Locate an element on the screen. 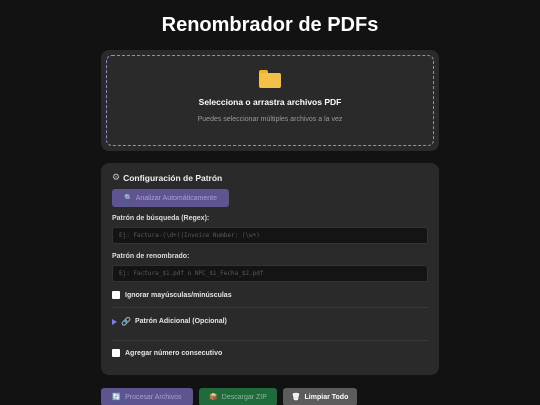 The height and width of the screenshot is (405, 540). config-title: ⚙ Configuración de Patrón is located at coordinates (167, 177).